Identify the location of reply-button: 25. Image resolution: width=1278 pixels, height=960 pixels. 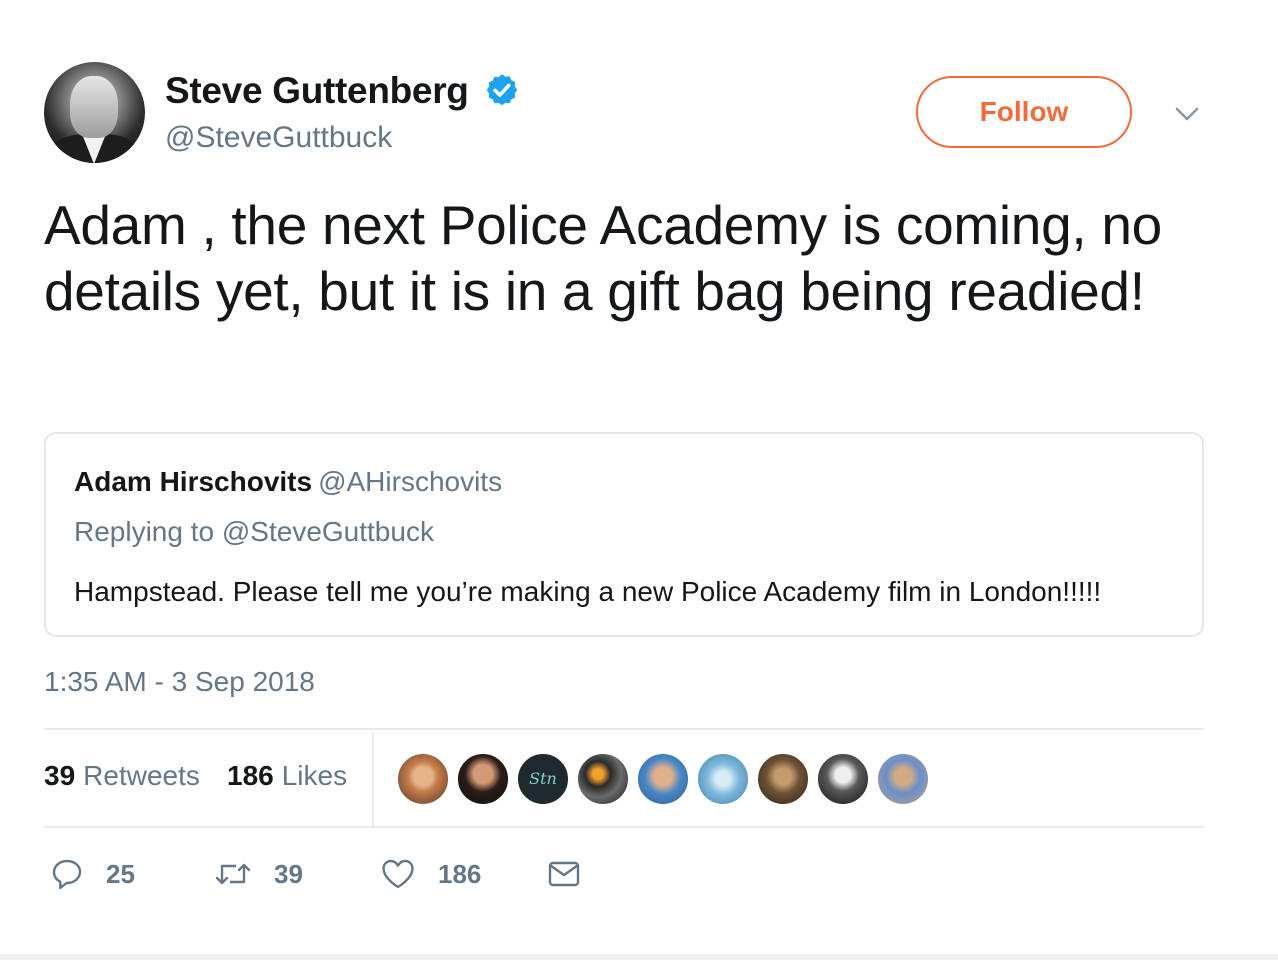
(92, 874).